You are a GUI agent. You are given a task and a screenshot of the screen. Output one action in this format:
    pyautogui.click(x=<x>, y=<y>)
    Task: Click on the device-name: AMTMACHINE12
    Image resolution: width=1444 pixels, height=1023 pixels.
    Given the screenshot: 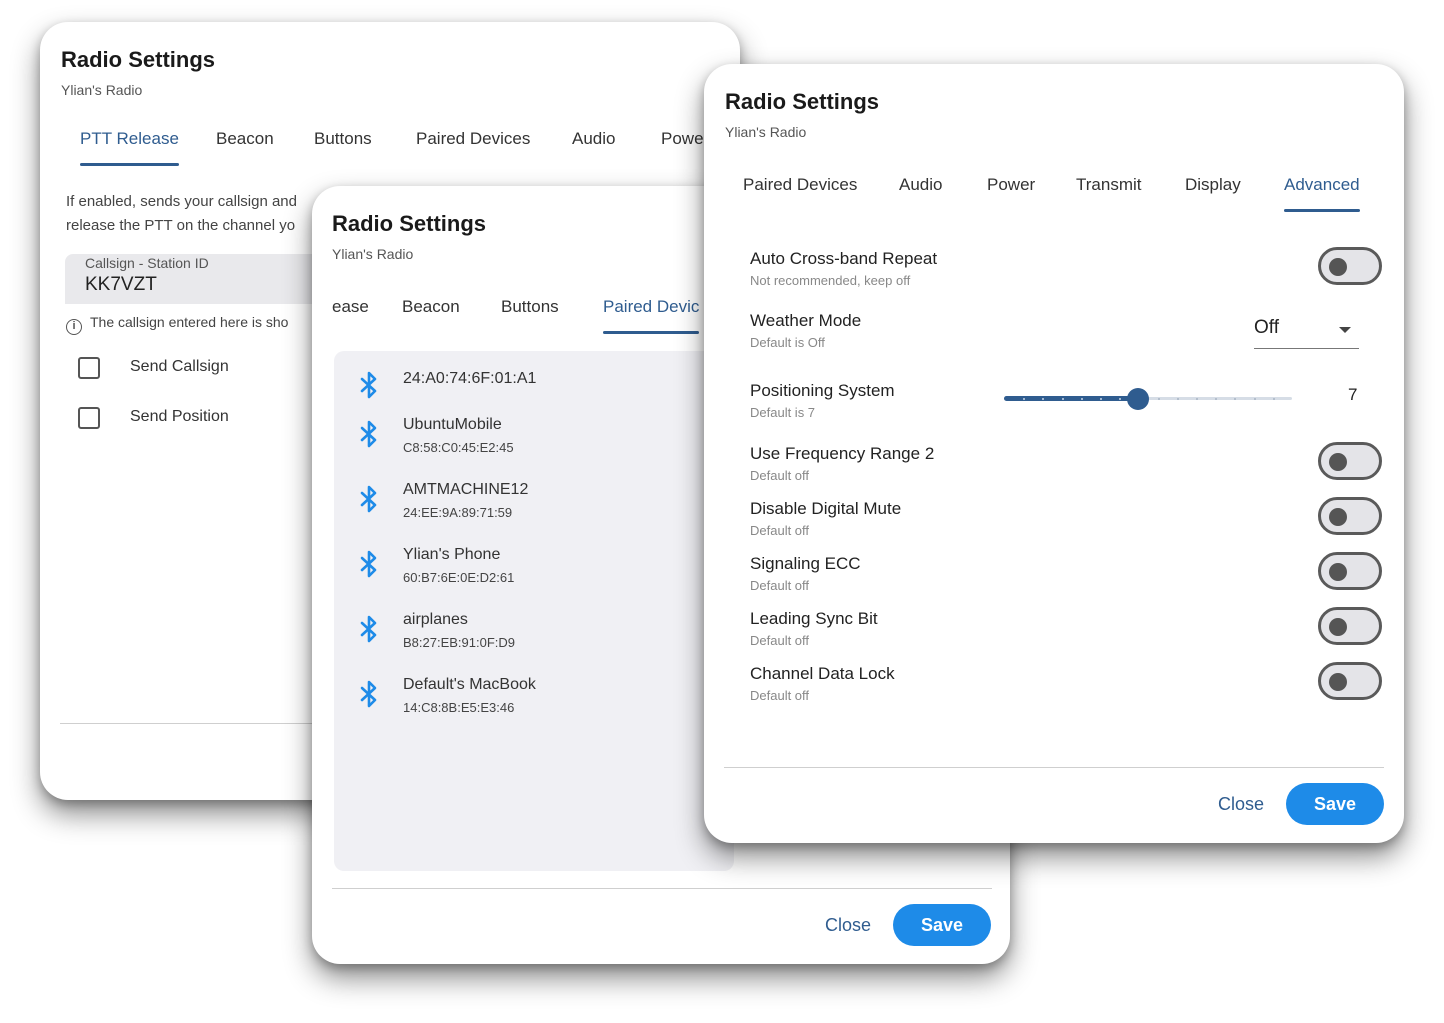 What is the action you would take?
    pyautogui.click(x=466, y=489)
    